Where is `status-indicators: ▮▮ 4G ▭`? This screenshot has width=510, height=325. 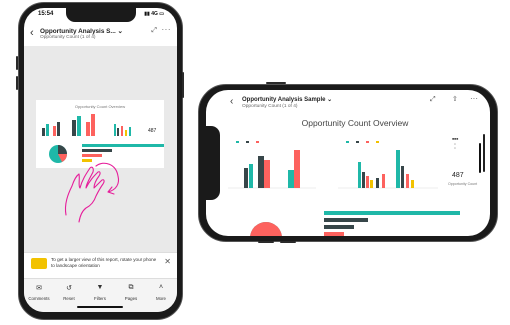
status-indicators: ▮▮ 4G ▭ is located at coordinates (154, 14).